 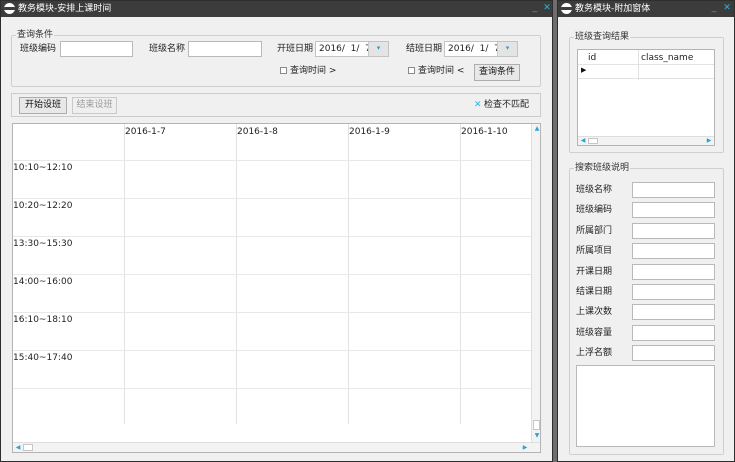 What do you see at coordinates (638, 65) in the screenshot?
I see `results-column-divider` at bounding box center [638, 65].